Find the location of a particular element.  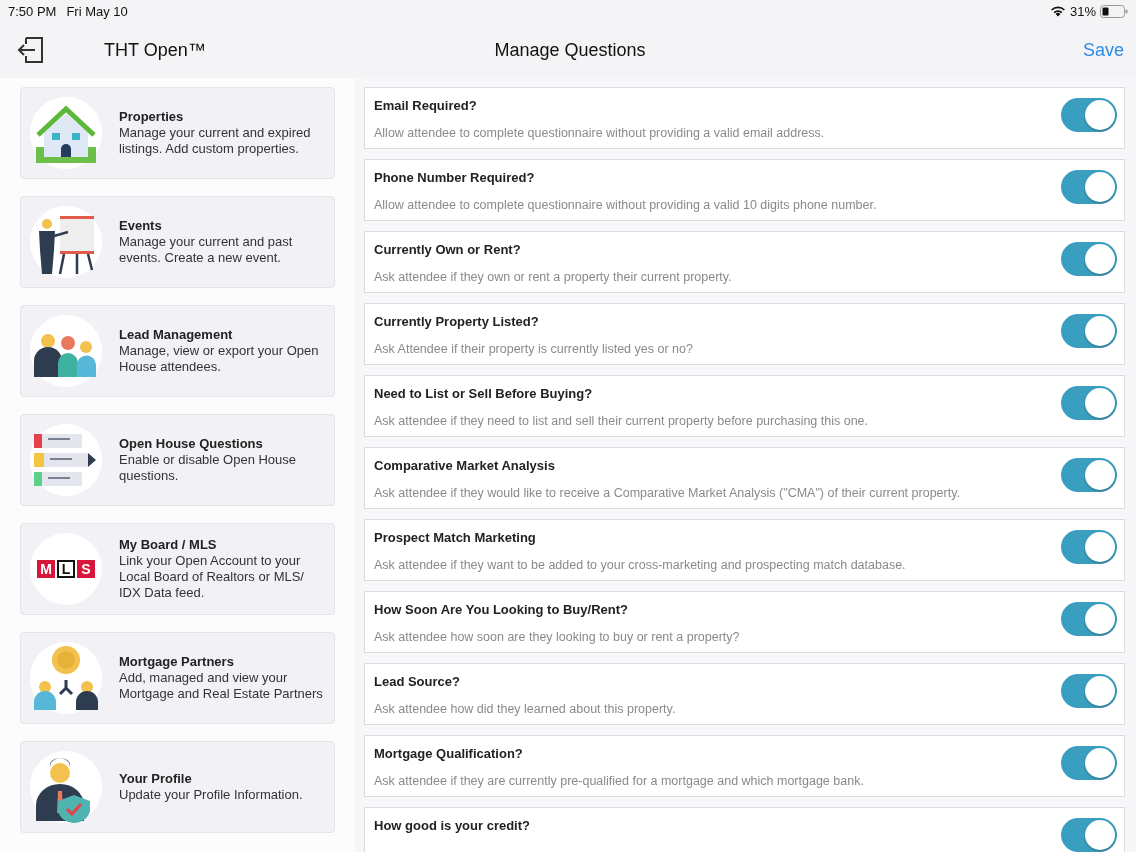

menu-card: Properties Manage your current and expired listings. Add custom properties. is located at coordinates (177, 133).